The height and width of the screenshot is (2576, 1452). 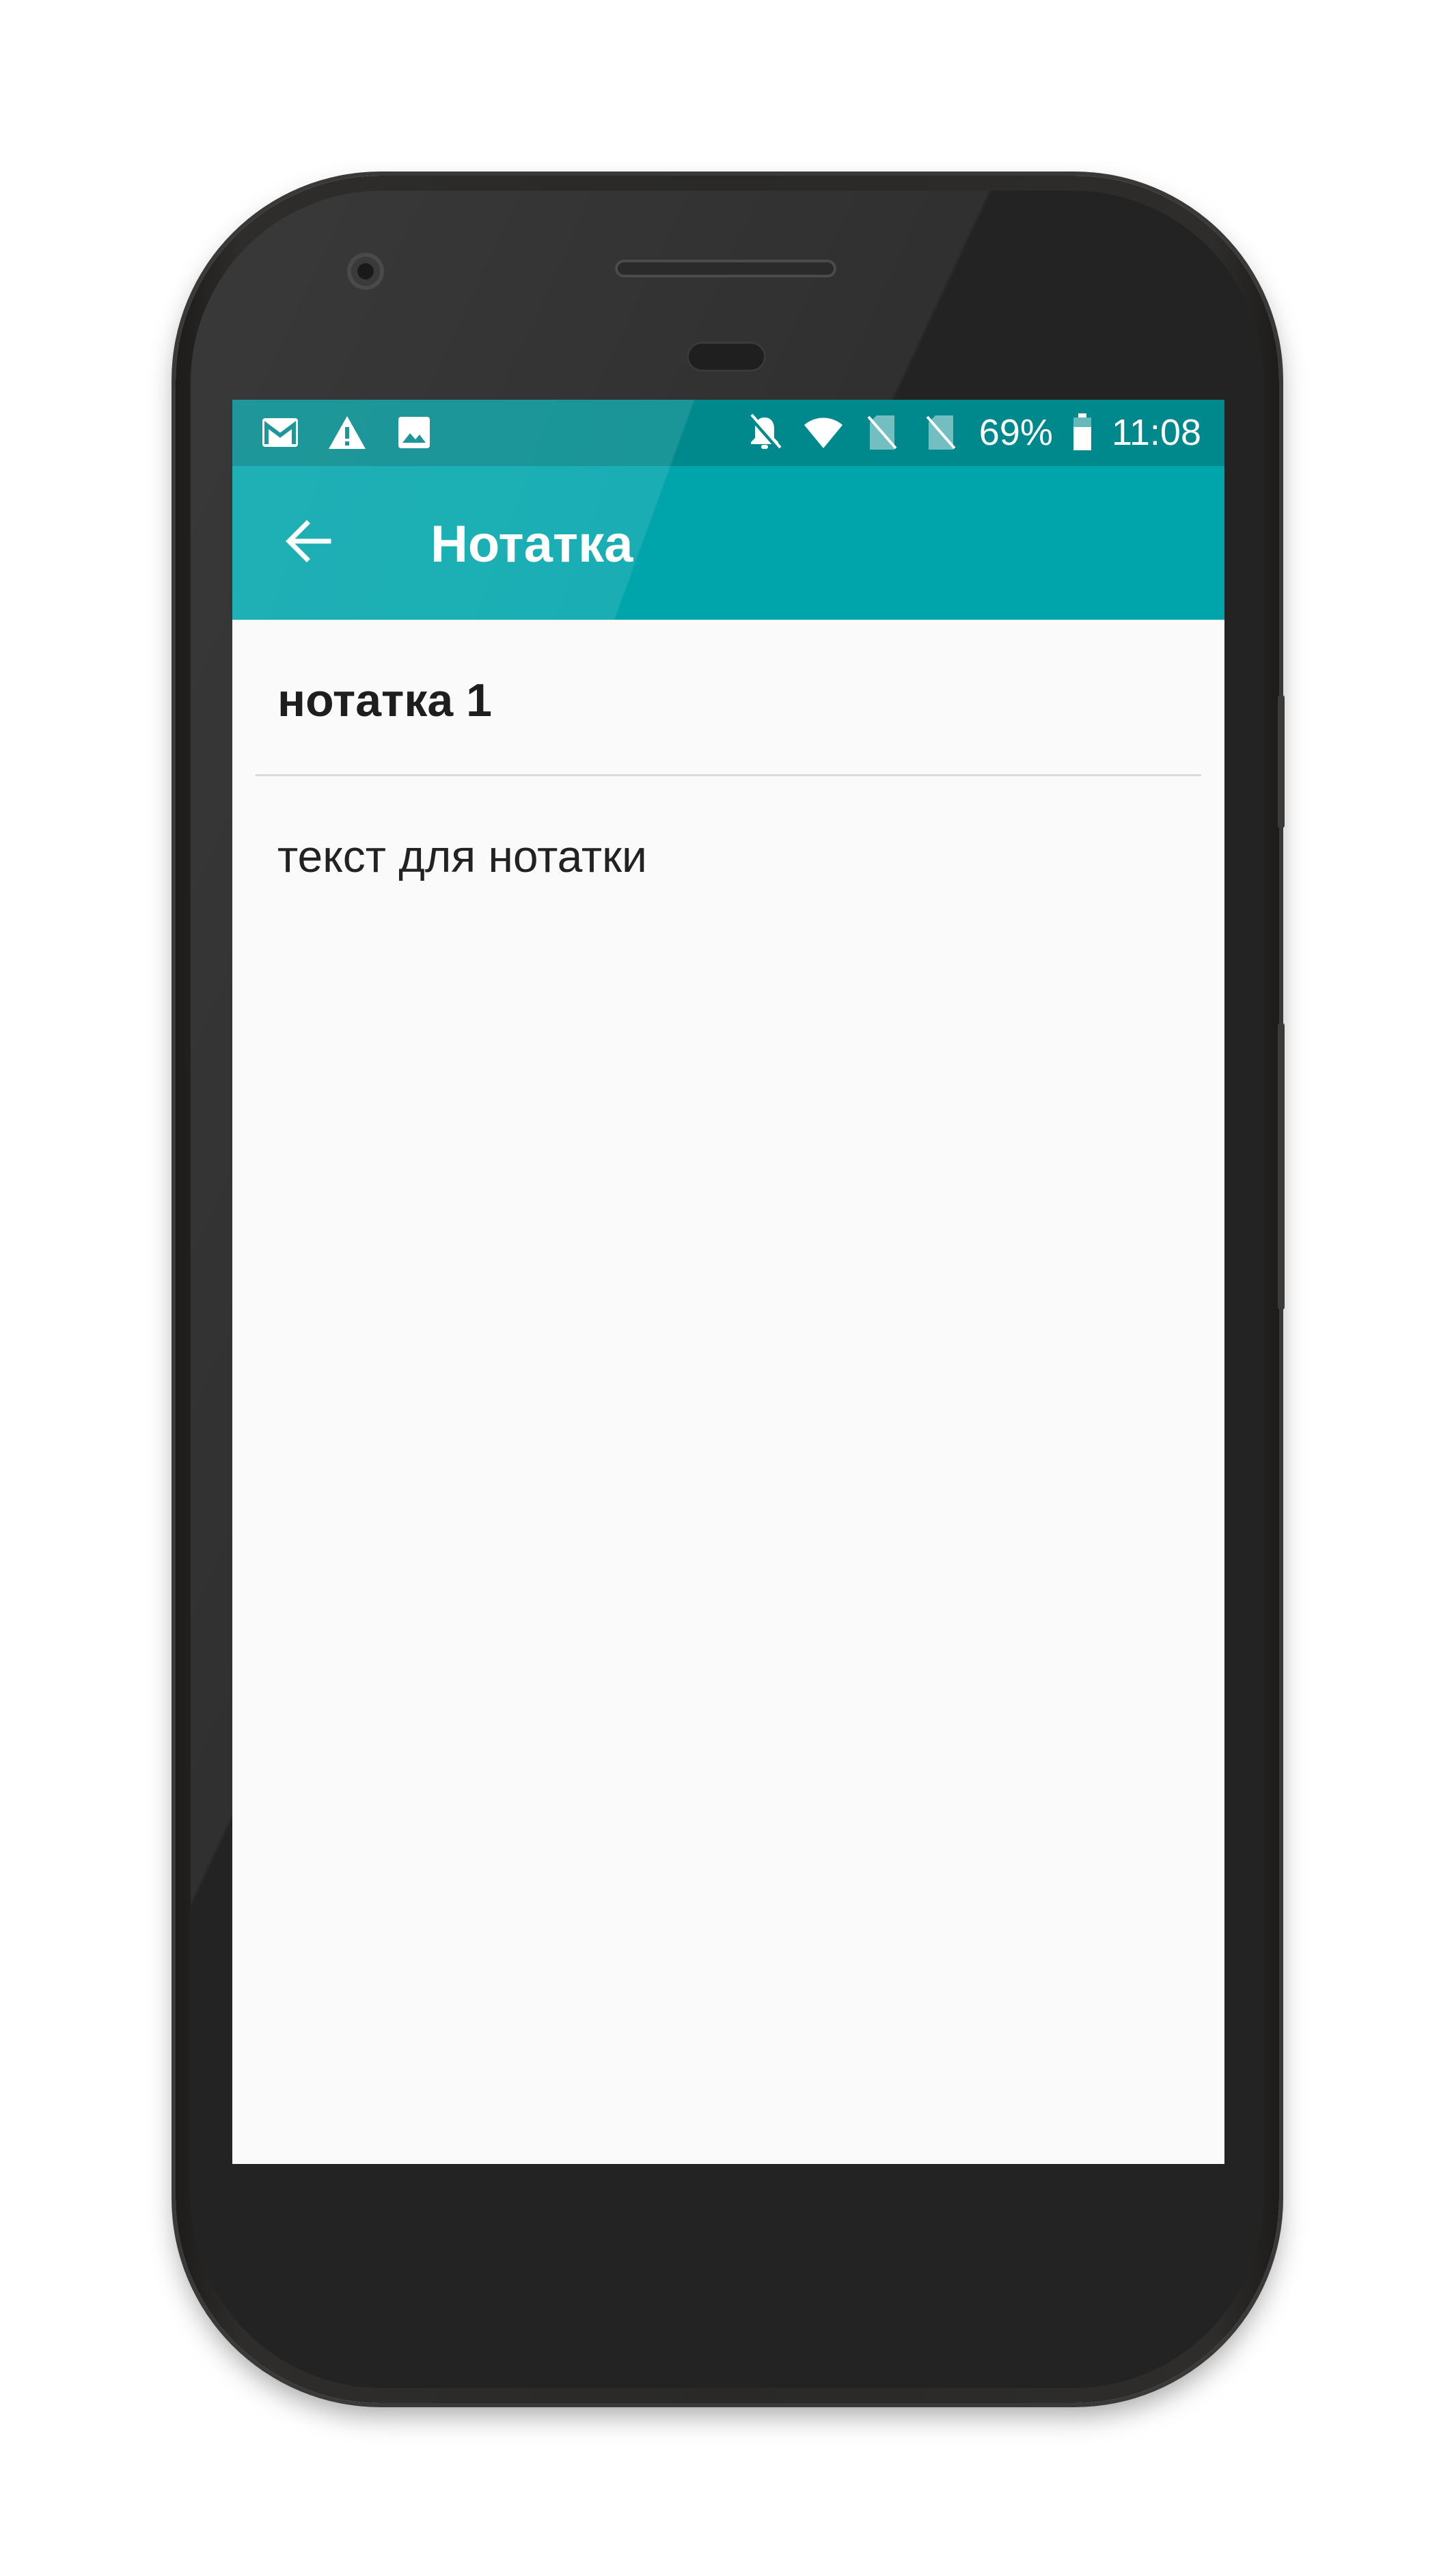 I want to click on status-bar: 69% 11:08, so click(x=728, y=433).